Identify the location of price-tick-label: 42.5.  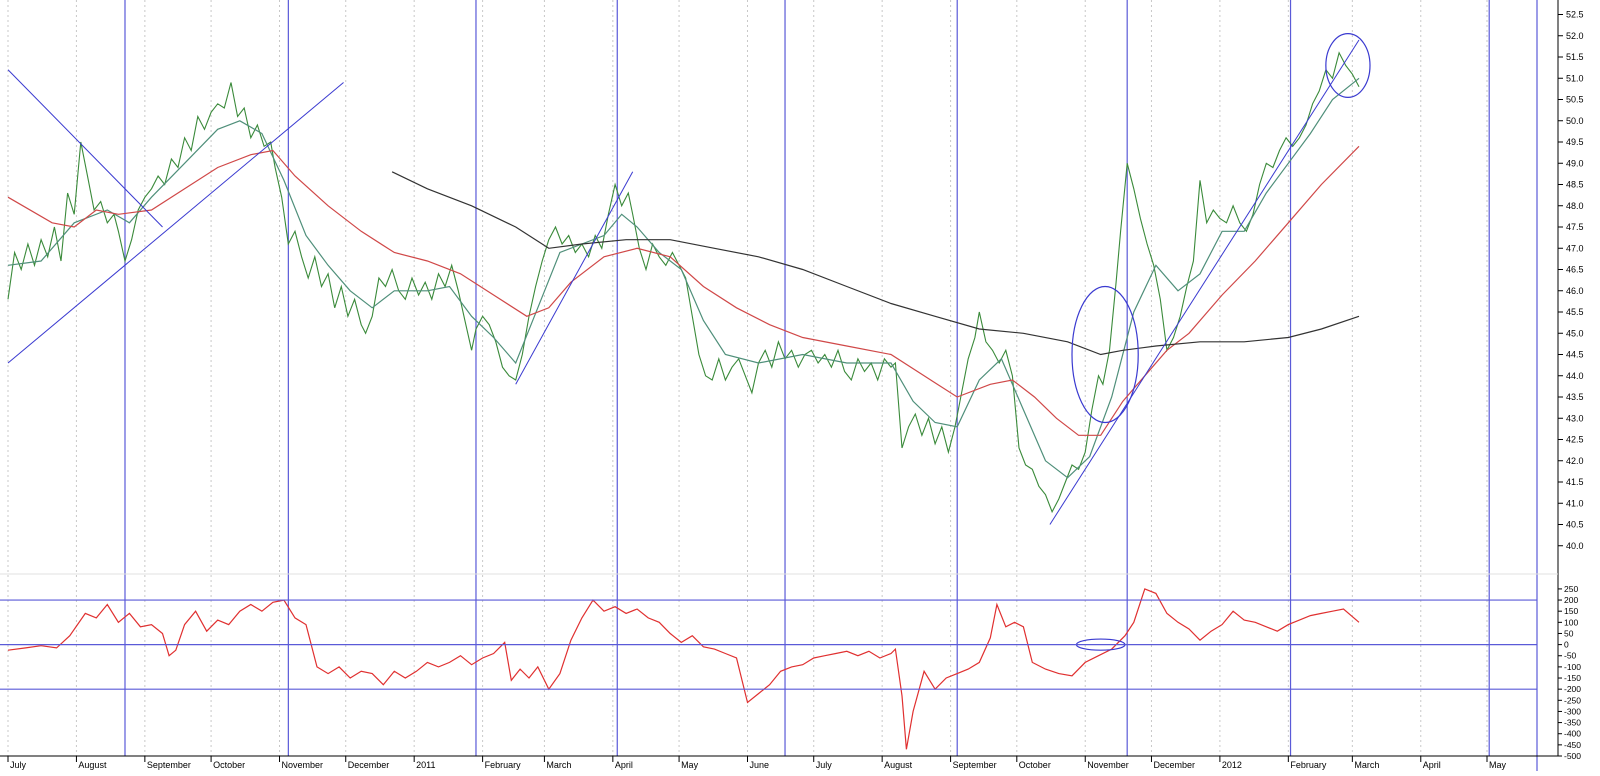
(1575, 440).